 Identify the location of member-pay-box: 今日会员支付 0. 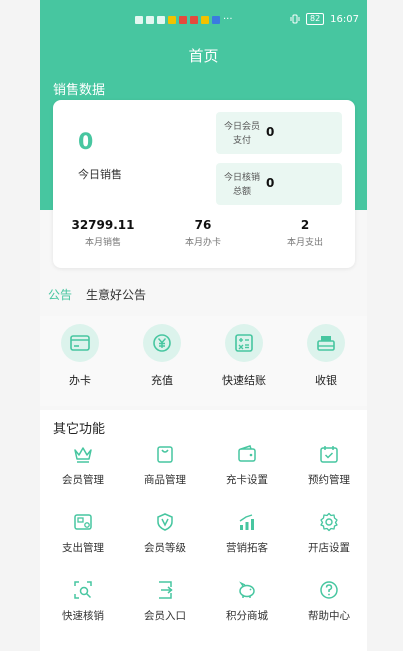
(279, 133).